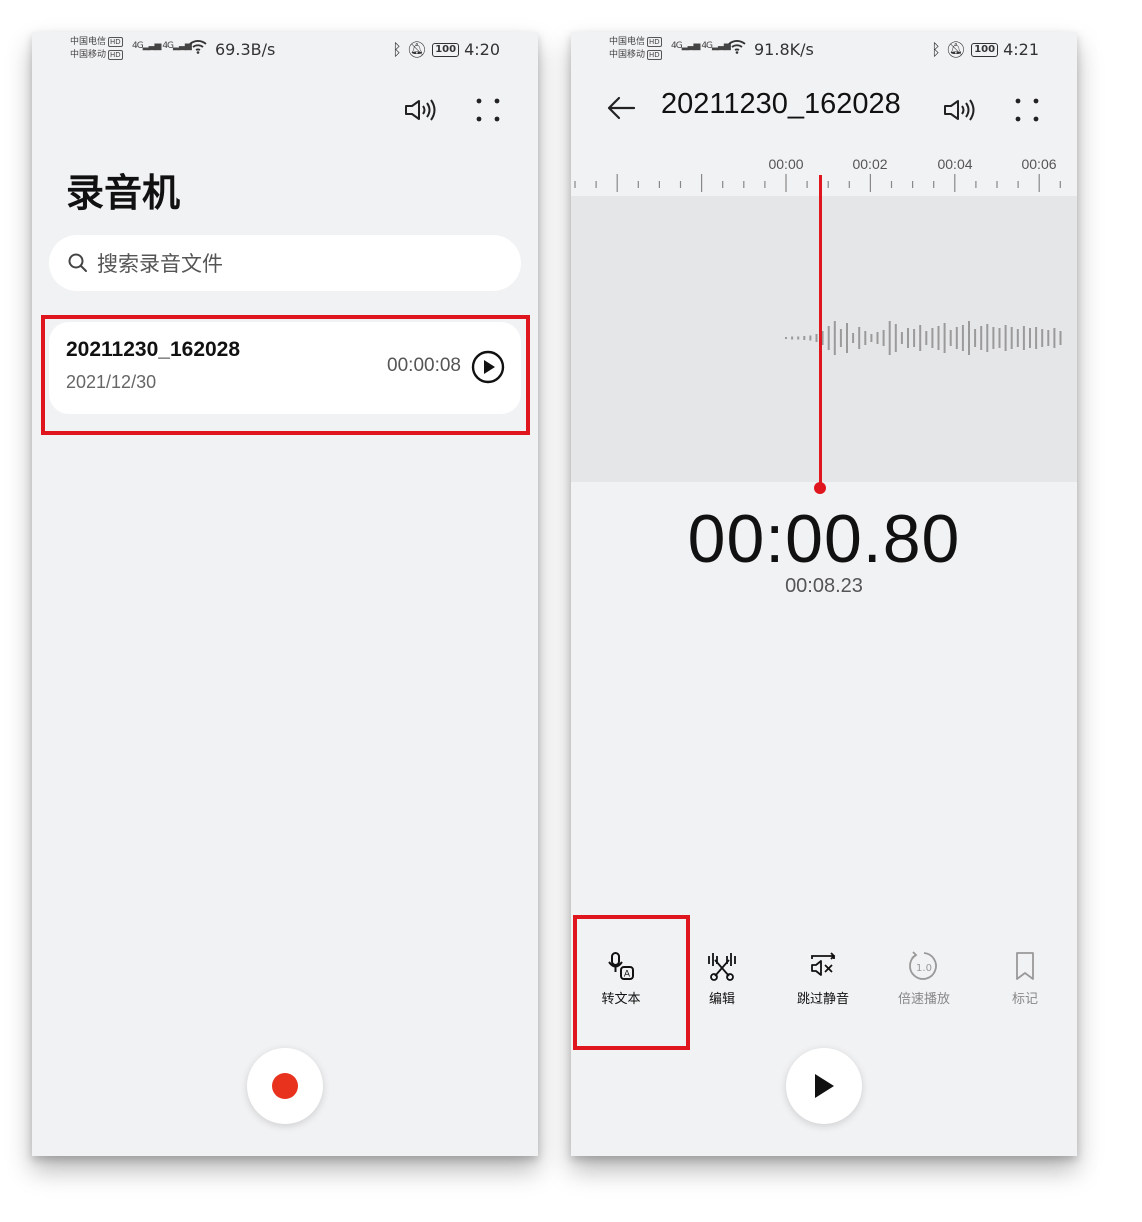  Describe the element at coordinates (870, 164) in the screenshot. I see `timeline-label: 00:02` at that location.